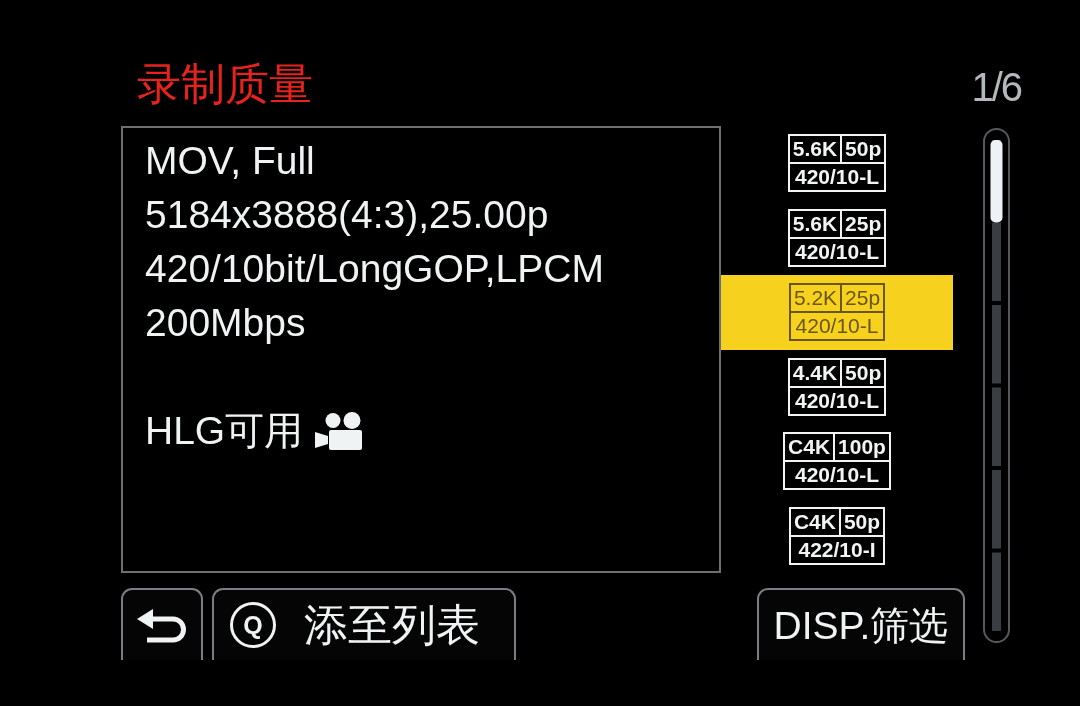 The image size is (1080, 706). What do you see at coordinates (374, 269) in the screenshot?
I see `detail-text: 420/10bit/LongGOP,LPCM` at bounding box center [374, 269].